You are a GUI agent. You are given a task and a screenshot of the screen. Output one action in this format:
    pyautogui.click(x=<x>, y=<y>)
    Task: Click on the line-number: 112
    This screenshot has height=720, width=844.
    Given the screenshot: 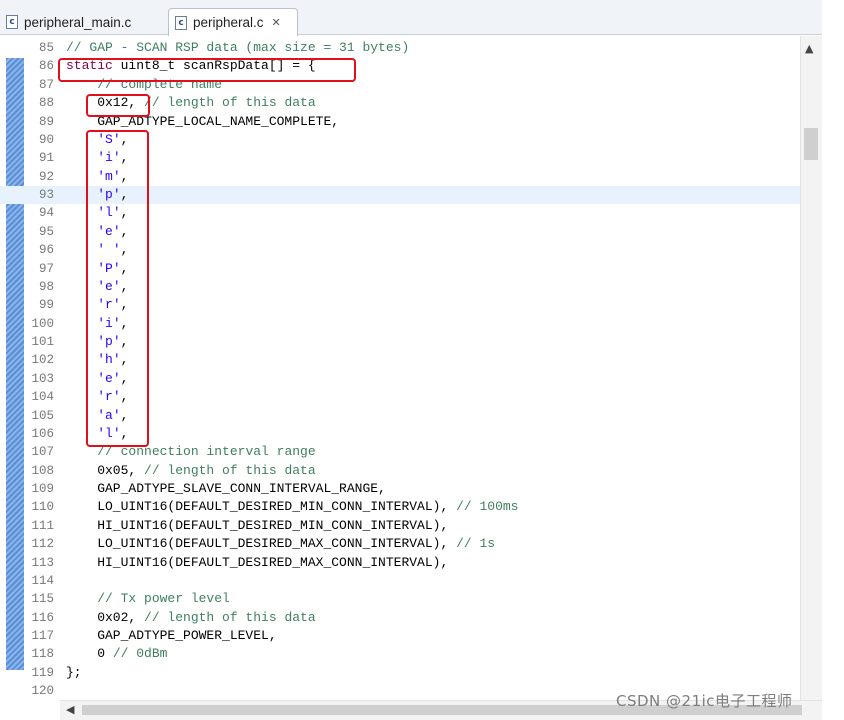 What is the action you would take?
    pyautogui.click(x=42, y=544)
    